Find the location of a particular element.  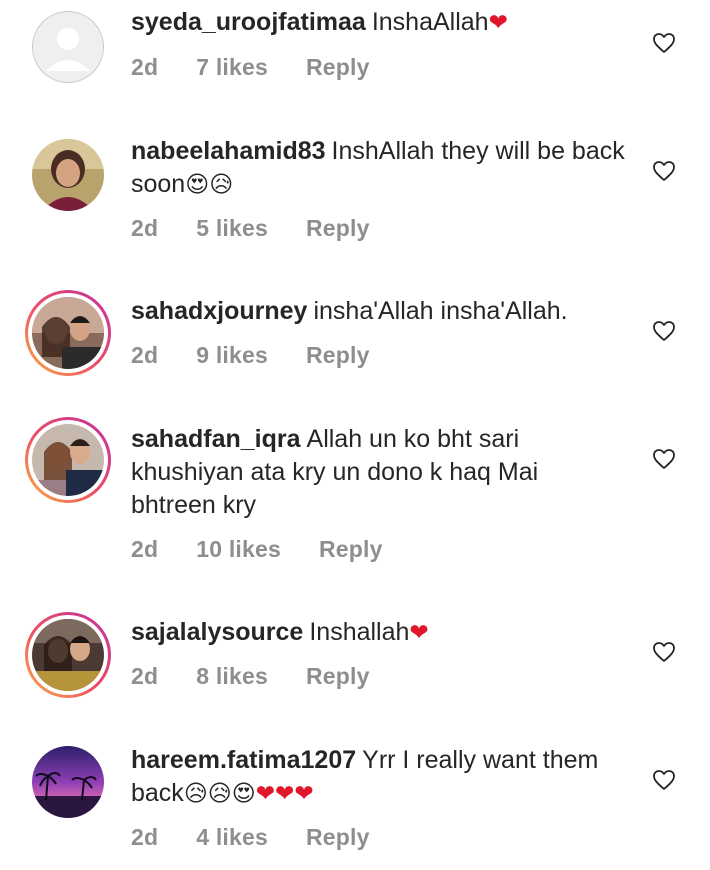

comment-meta: 2d 4 likes Reply is located at coordinates (269, 837).